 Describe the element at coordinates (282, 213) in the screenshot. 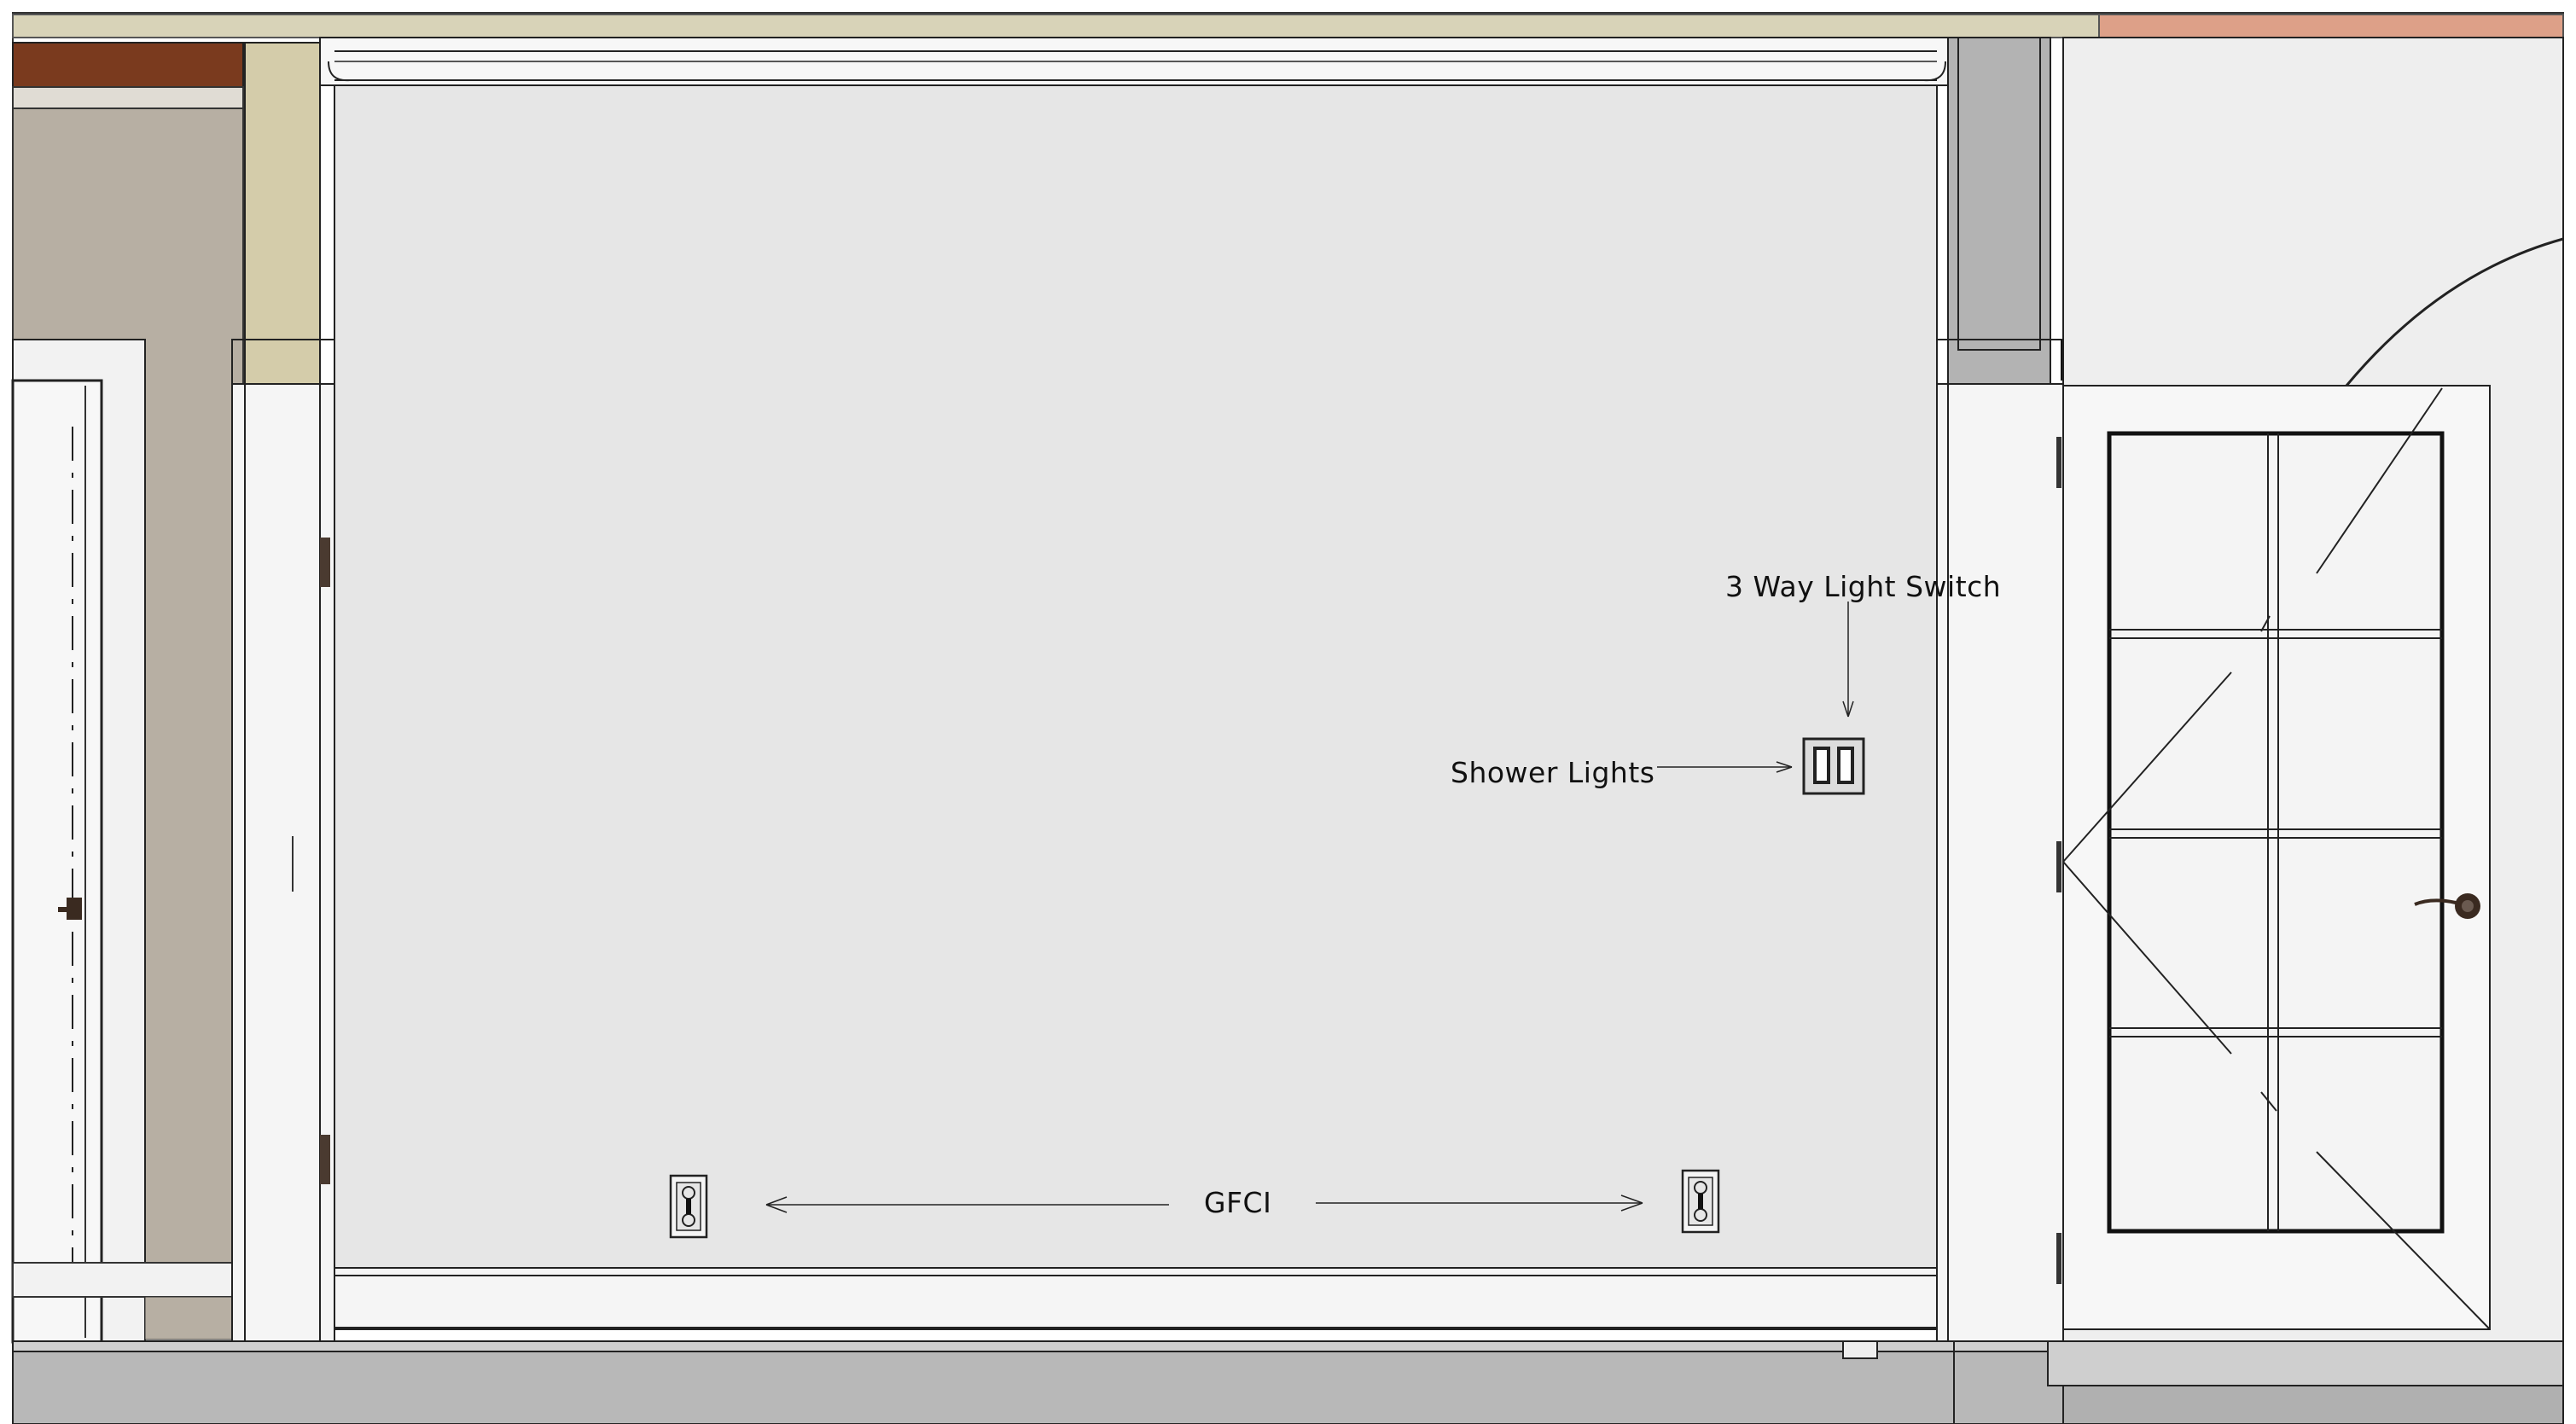

I see `left-post` at that location.